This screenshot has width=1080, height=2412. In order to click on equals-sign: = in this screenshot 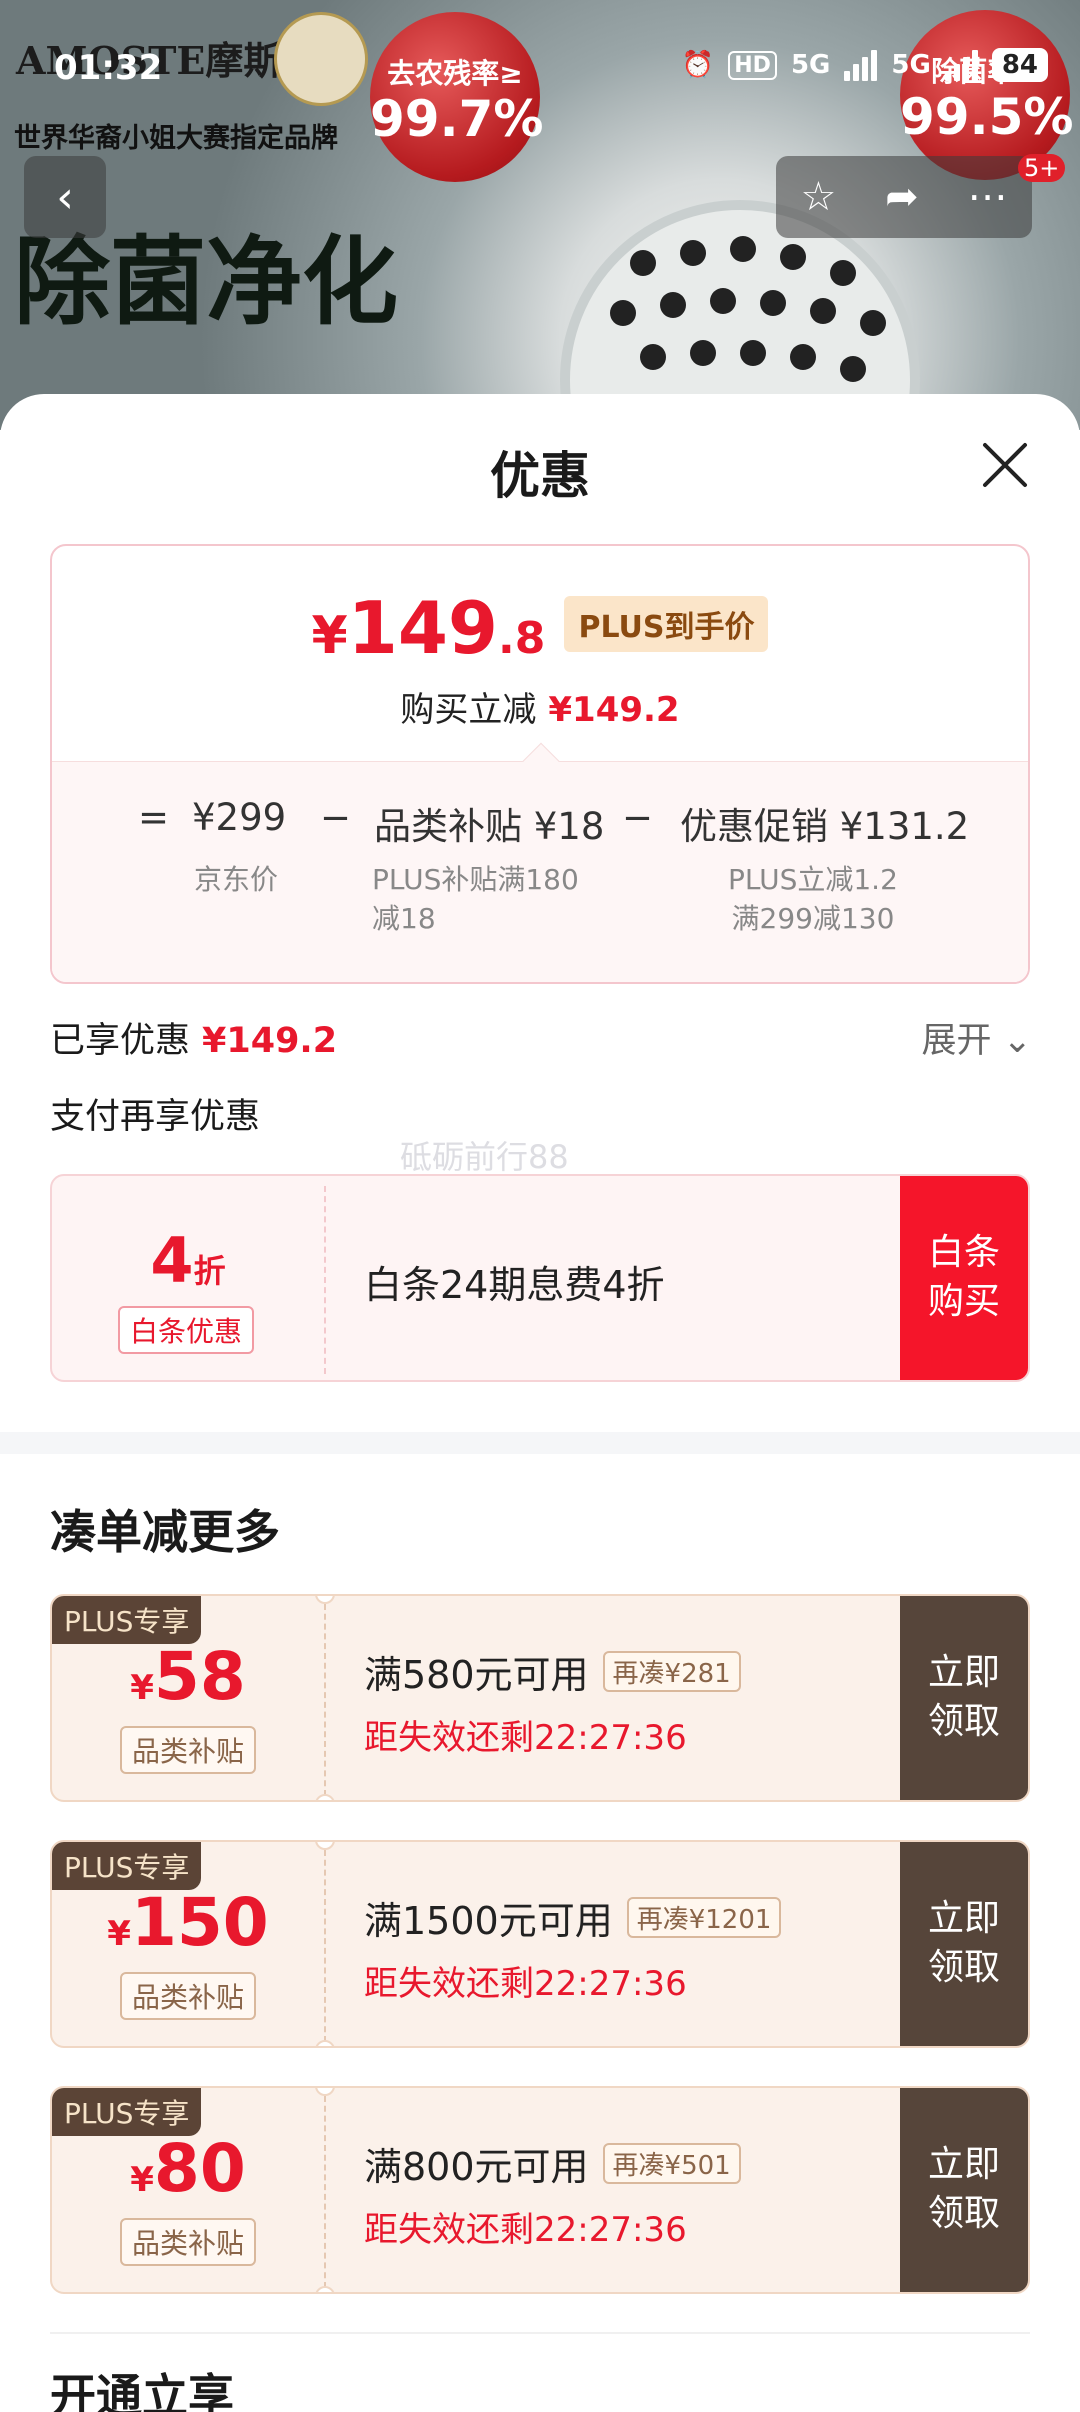, I will do `click(154, 817)`.